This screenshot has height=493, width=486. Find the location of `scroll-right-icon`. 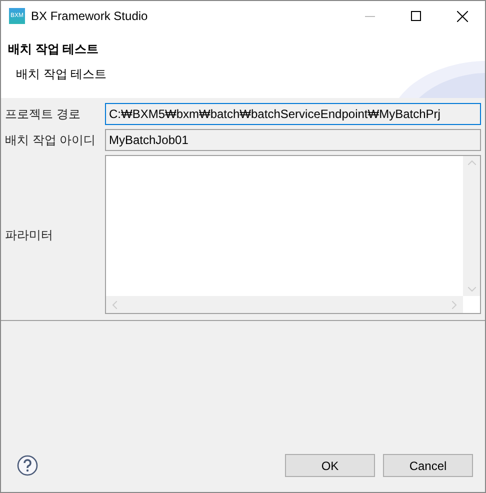

scroll-right-icon is located at coordinates (454, 304).